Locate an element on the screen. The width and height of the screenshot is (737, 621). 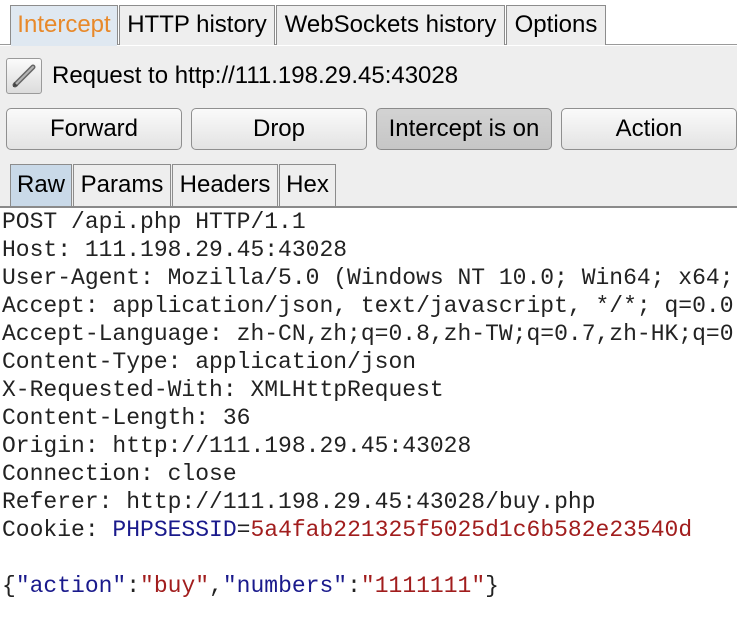
request-bar: Request to http://111.198.29.45:43028 is located at coordinates (368, 74).